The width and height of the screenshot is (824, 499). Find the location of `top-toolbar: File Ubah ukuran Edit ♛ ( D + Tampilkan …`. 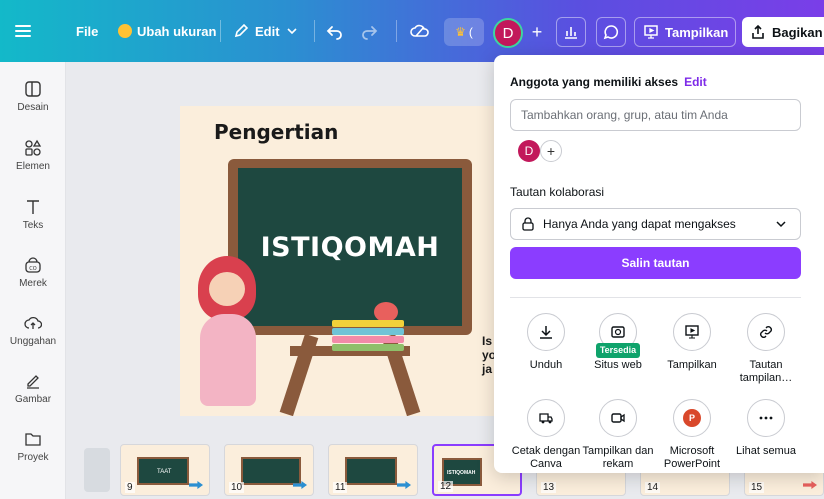

top-toolbar: File Ubah ukuran Edit ♛ ( D + Tampilkan … is located at coordinates (412, 31).